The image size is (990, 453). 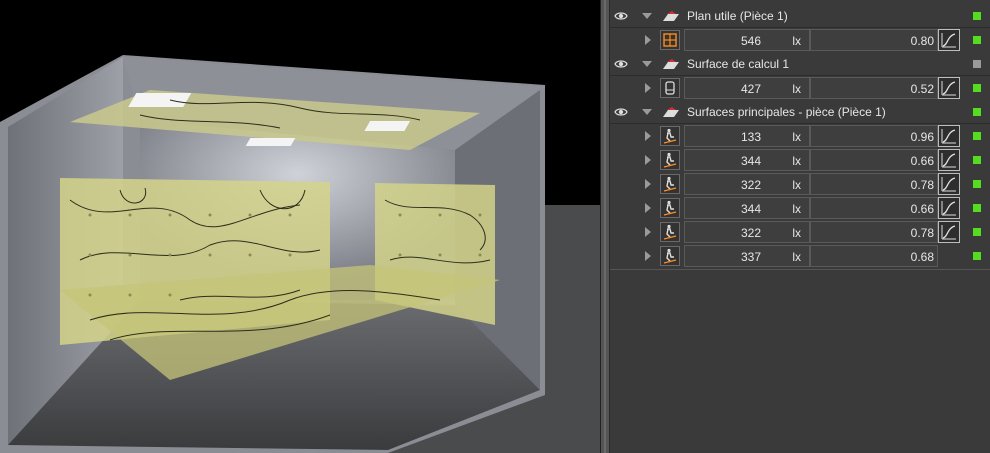 I want to click on uniformity-cell: 0.52, so click(x=874, y=88).